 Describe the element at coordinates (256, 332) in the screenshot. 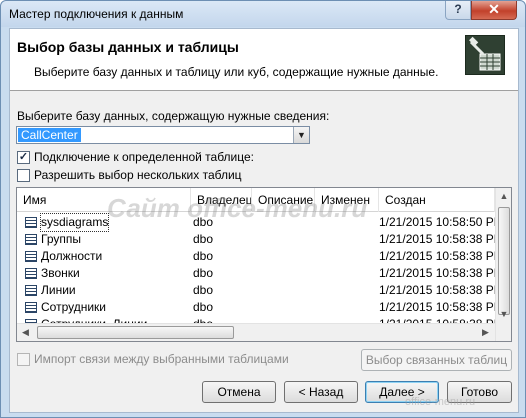

I see `horizontal-scrollbar: ◀ ▶` at that location.